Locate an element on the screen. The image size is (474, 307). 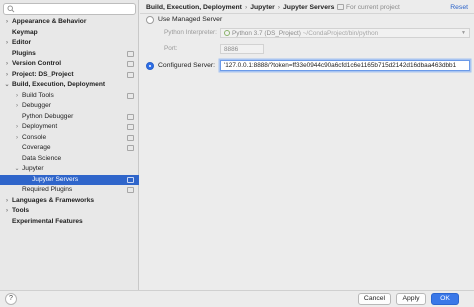
sidebar-item-label: Coverage is located at coordinates (36, 147).